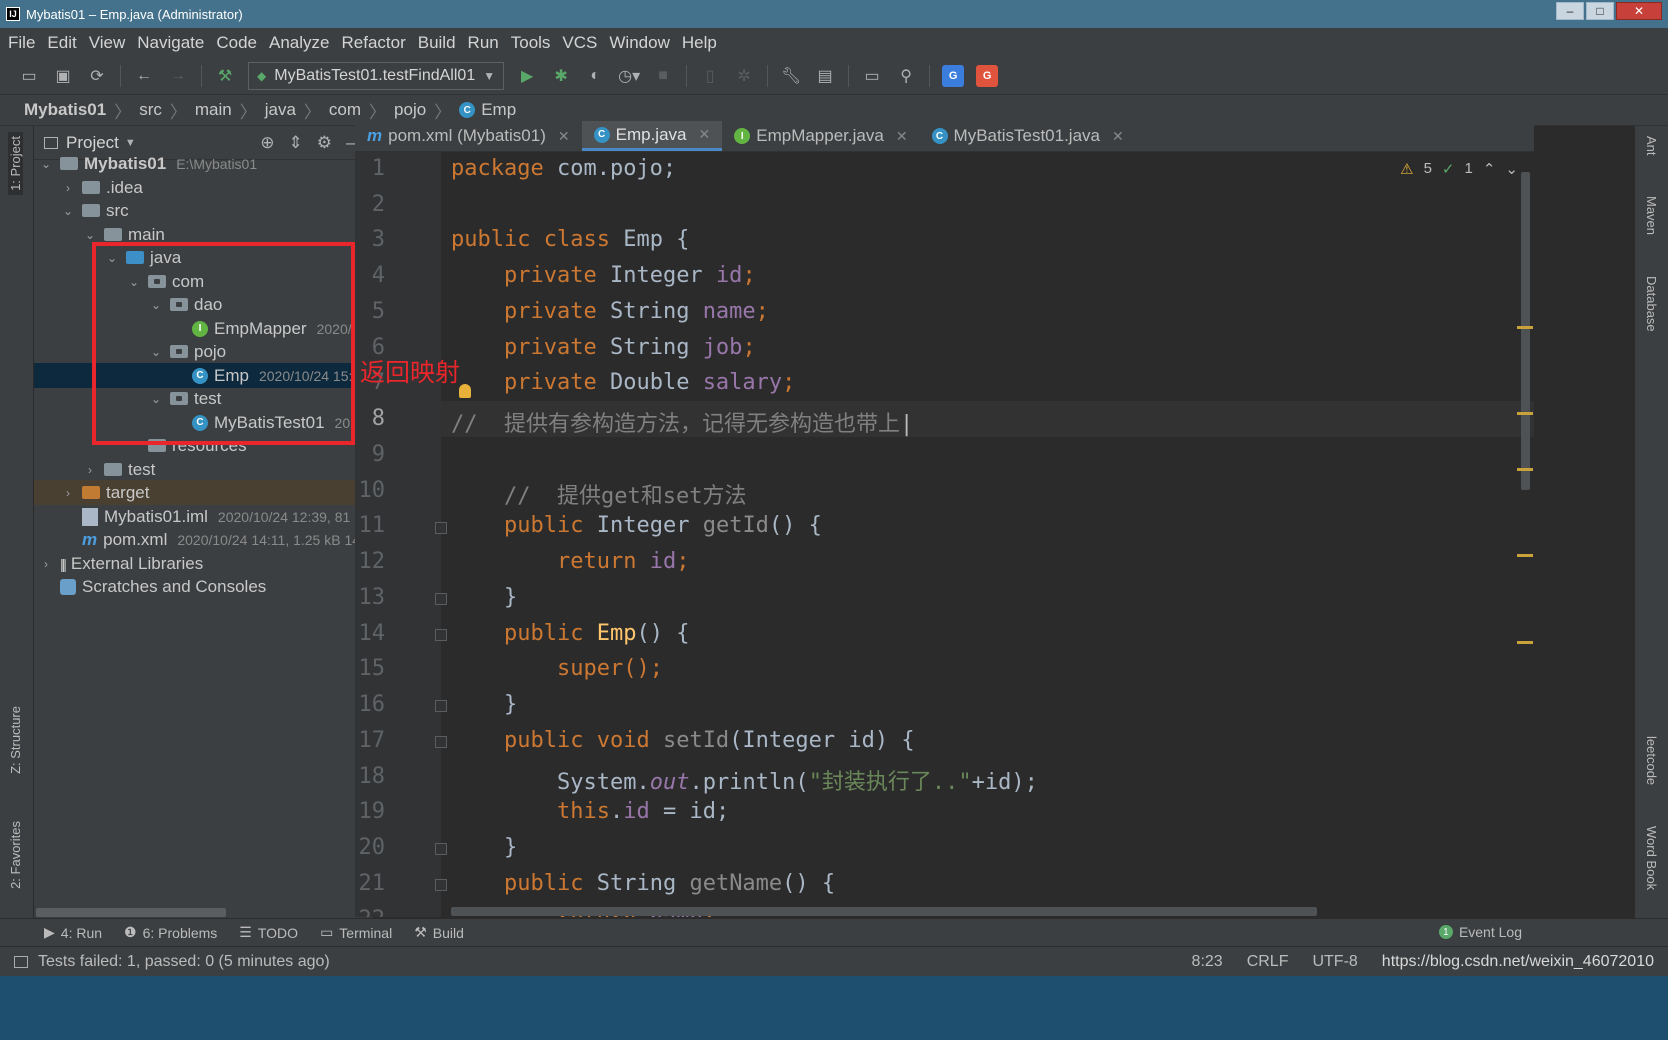 The width and height of the screenshot is (1668, 1040). I want to click on tool-build: ⚒ Build, so click(439, 932).